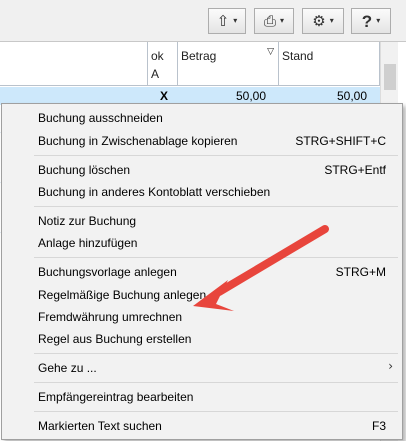 This screenshot has height=441, width=406. I want to click on help-button: ? ▾, so click(371, 21).